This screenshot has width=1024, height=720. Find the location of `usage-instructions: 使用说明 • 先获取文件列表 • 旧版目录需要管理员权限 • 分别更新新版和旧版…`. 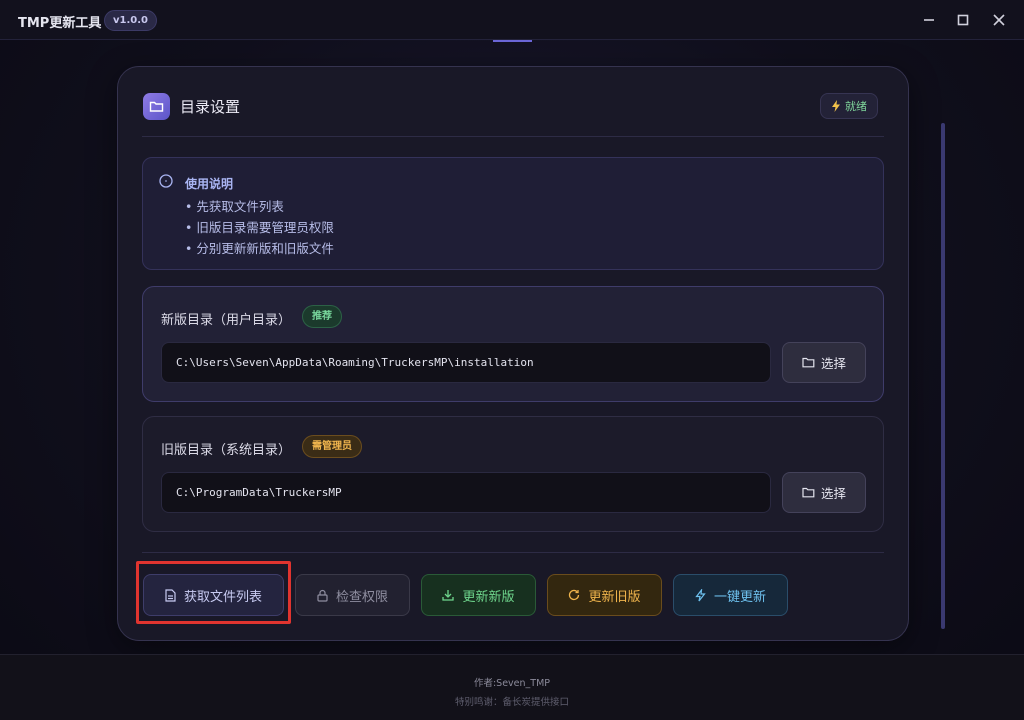

usage-instructions: 使用说明 • 先获取文件列表 • 旧版目录需要管理员权限 • 分别更新新版和旧版… is located at coordinates (513, 213).